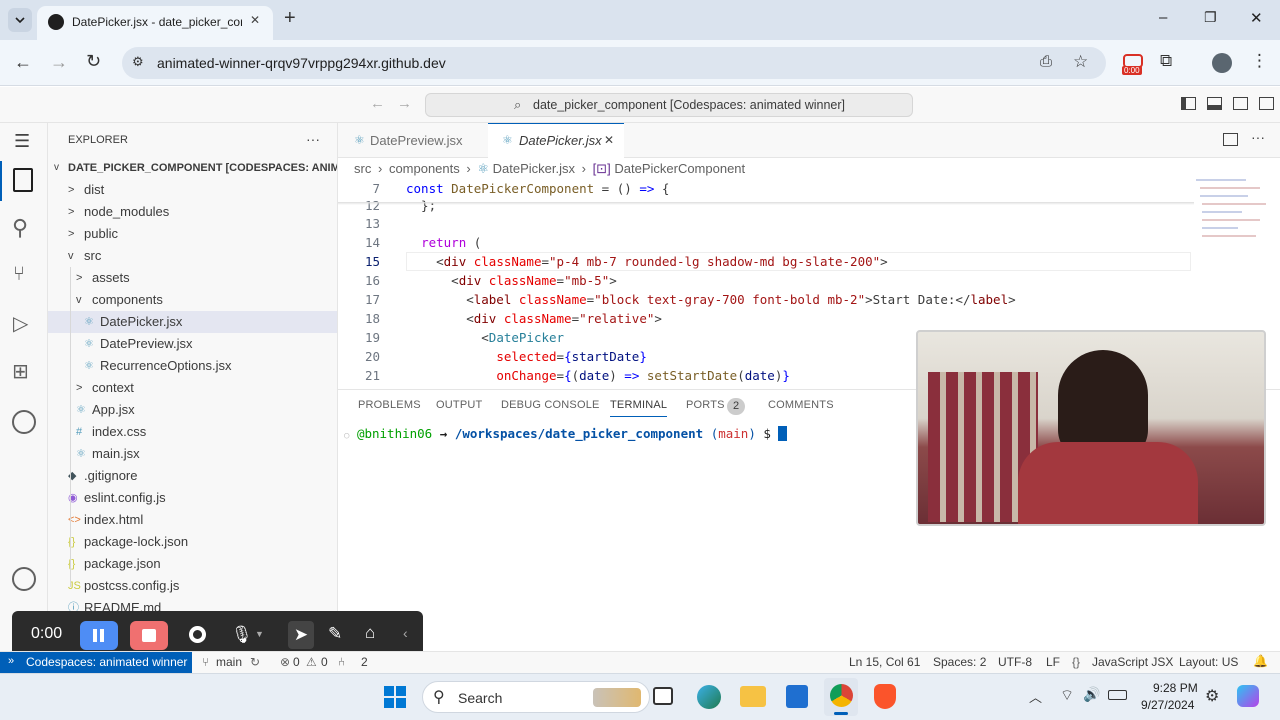 The image size is (1280, 720). What do you see at coordinates (138, 62) in the screenshot?
I see `site-info-icon: ⚙` at bounding box center [138, 62].